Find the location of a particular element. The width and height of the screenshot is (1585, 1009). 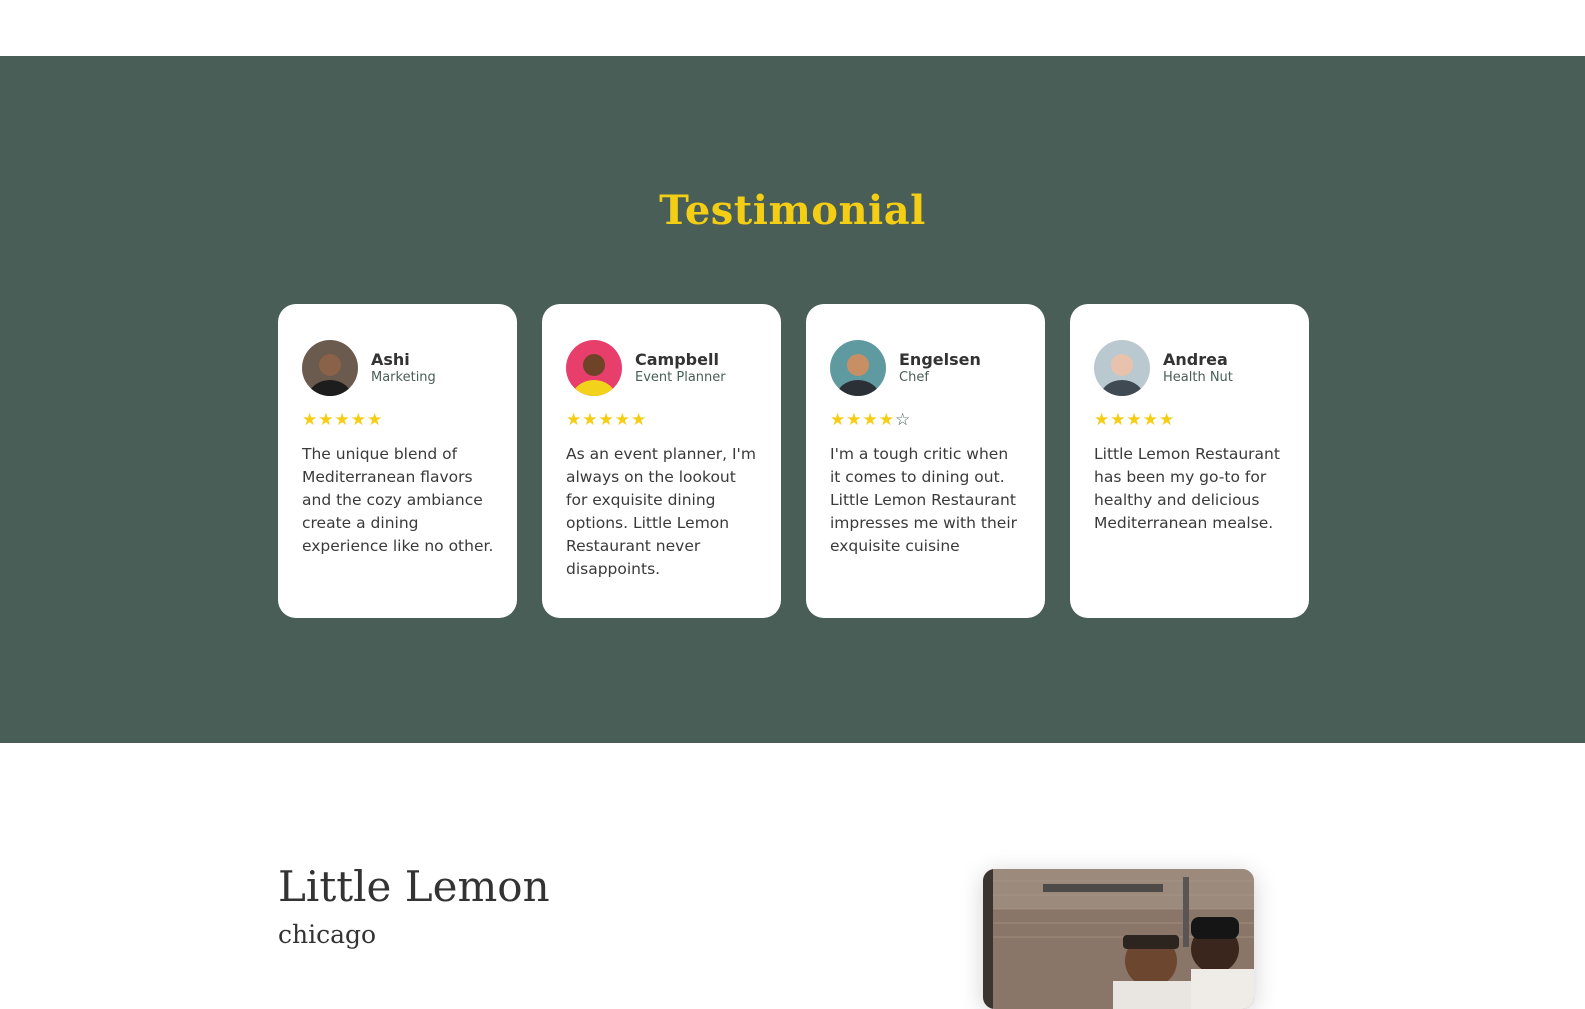

card-header: Campbell Event Planner is located at coordinates (661, 368).